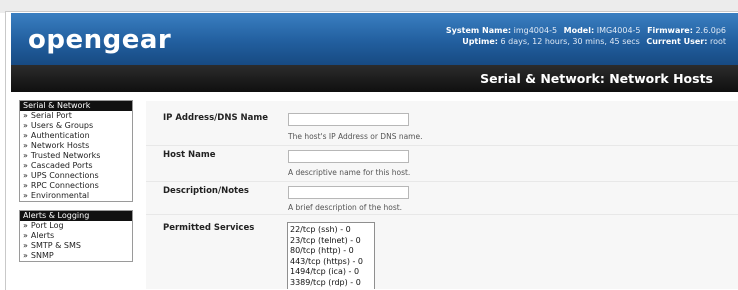 This screenshot has width=738, height=290. I want to click on service-option-ssh: 22/tcp (ssh) - 0, so click(331, 230).